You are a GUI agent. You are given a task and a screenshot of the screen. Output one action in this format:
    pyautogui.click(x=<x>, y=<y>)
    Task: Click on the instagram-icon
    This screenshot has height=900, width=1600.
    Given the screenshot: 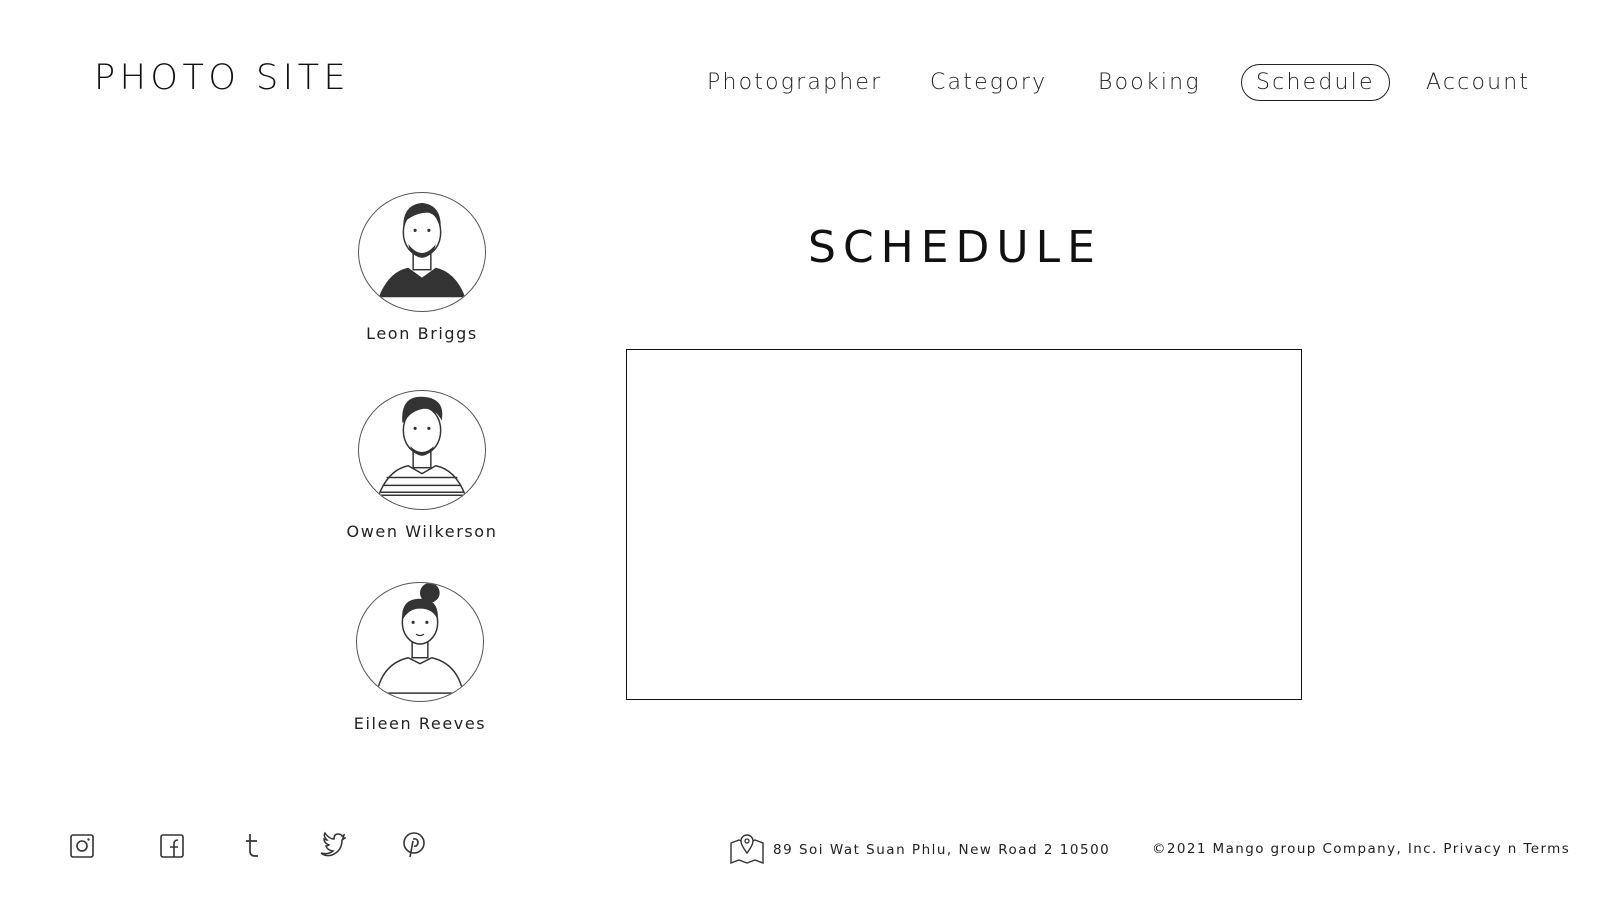 What is the action you would take?
    pyautogui.click(x=82, y=846)
    